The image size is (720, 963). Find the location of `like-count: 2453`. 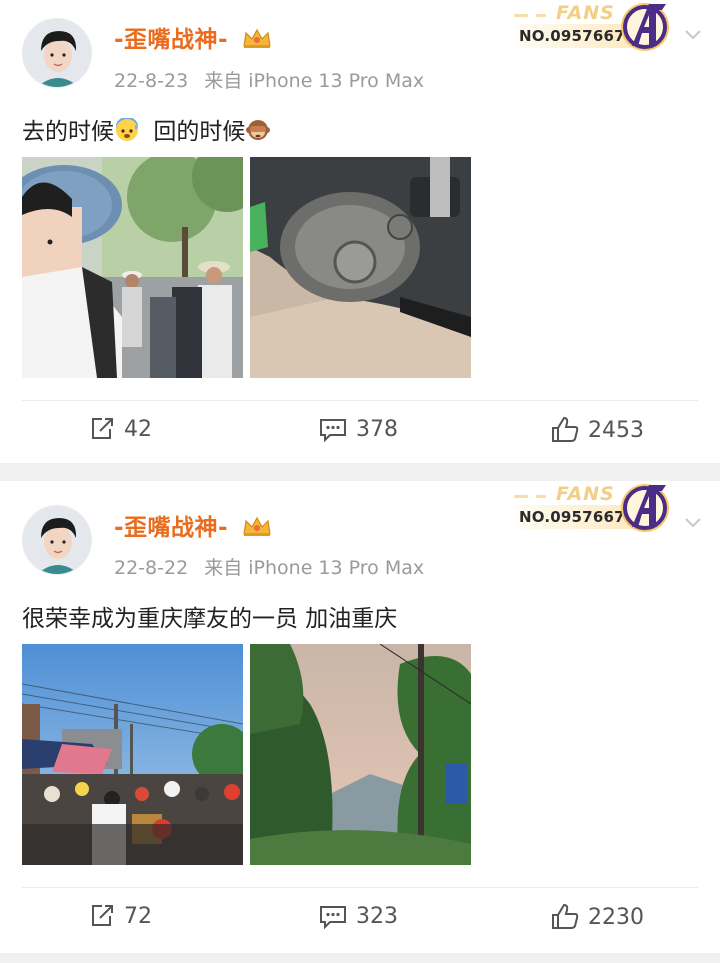

like-count: 2453 is located at coordinates (616, 430).